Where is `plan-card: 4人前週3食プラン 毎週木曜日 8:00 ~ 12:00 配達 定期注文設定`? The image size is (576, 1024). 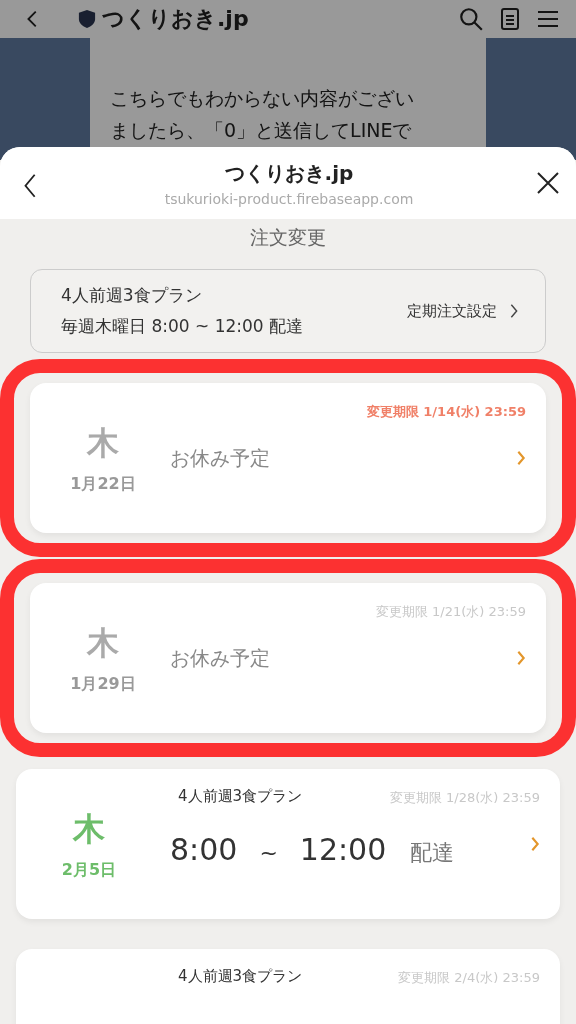 plan-card: 4人前週3食プラン 毎週木曜日 8:00 ~ 12:00 配達 定期注文設定 is located at coordinates (288, 311).